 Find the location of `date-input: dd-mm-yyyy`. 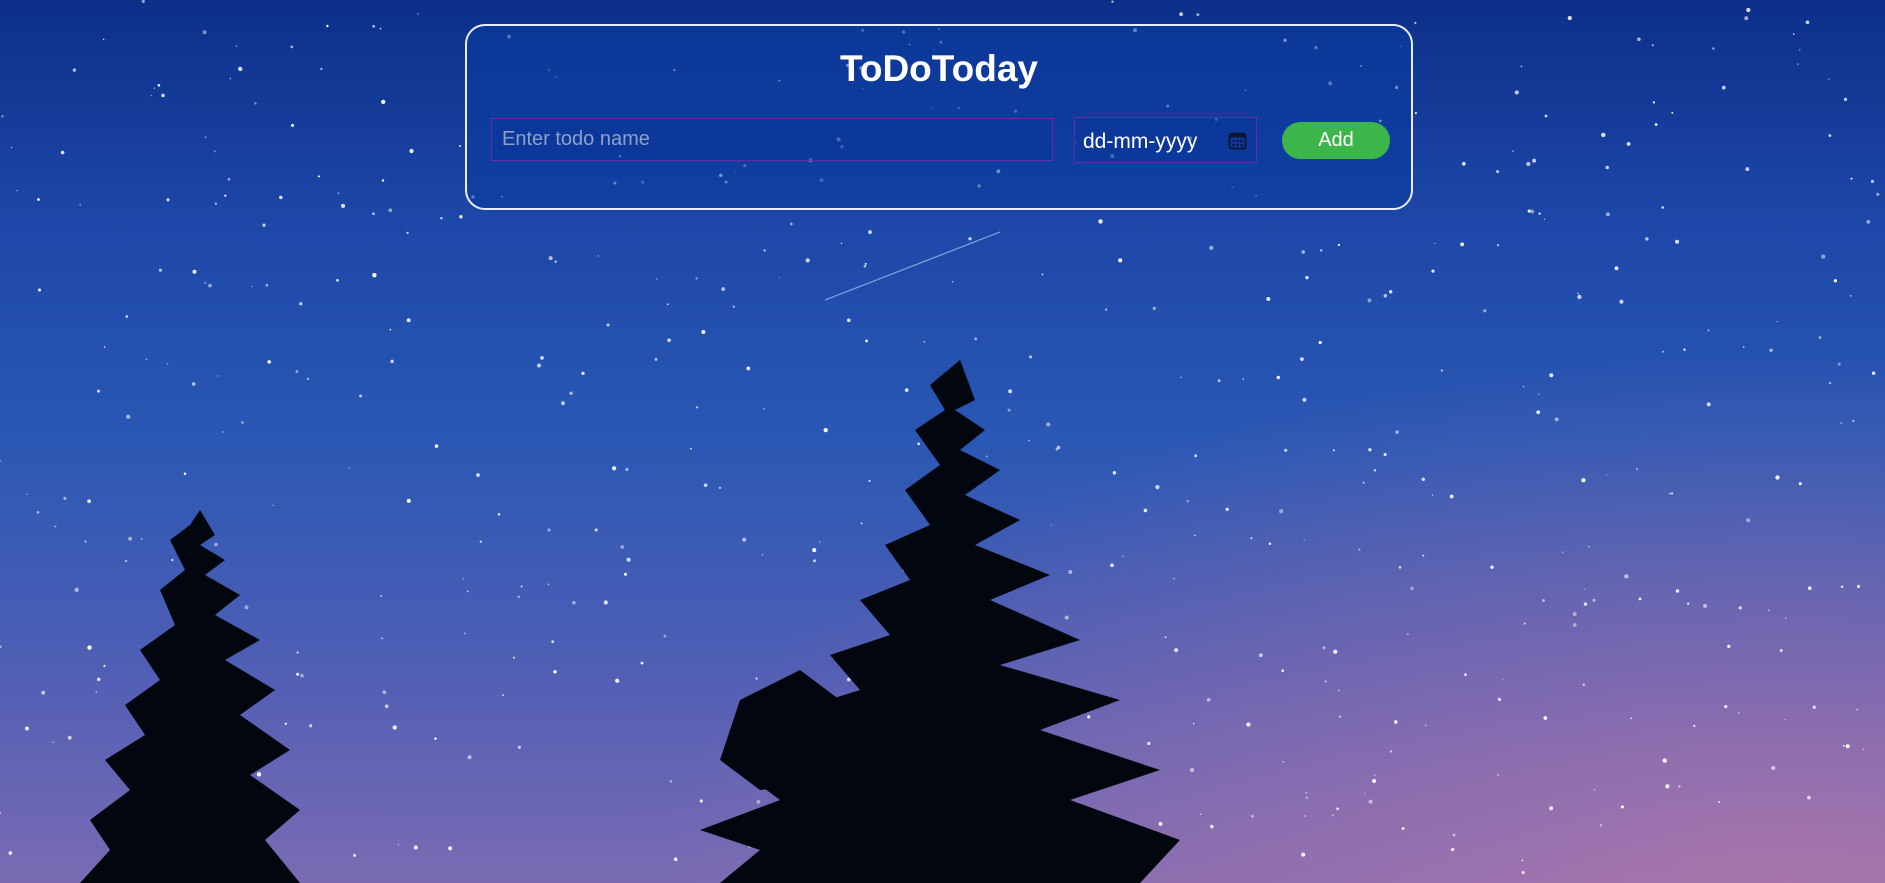

date-input: dd-mm-yyyy is located at coordinates (1165, 140).